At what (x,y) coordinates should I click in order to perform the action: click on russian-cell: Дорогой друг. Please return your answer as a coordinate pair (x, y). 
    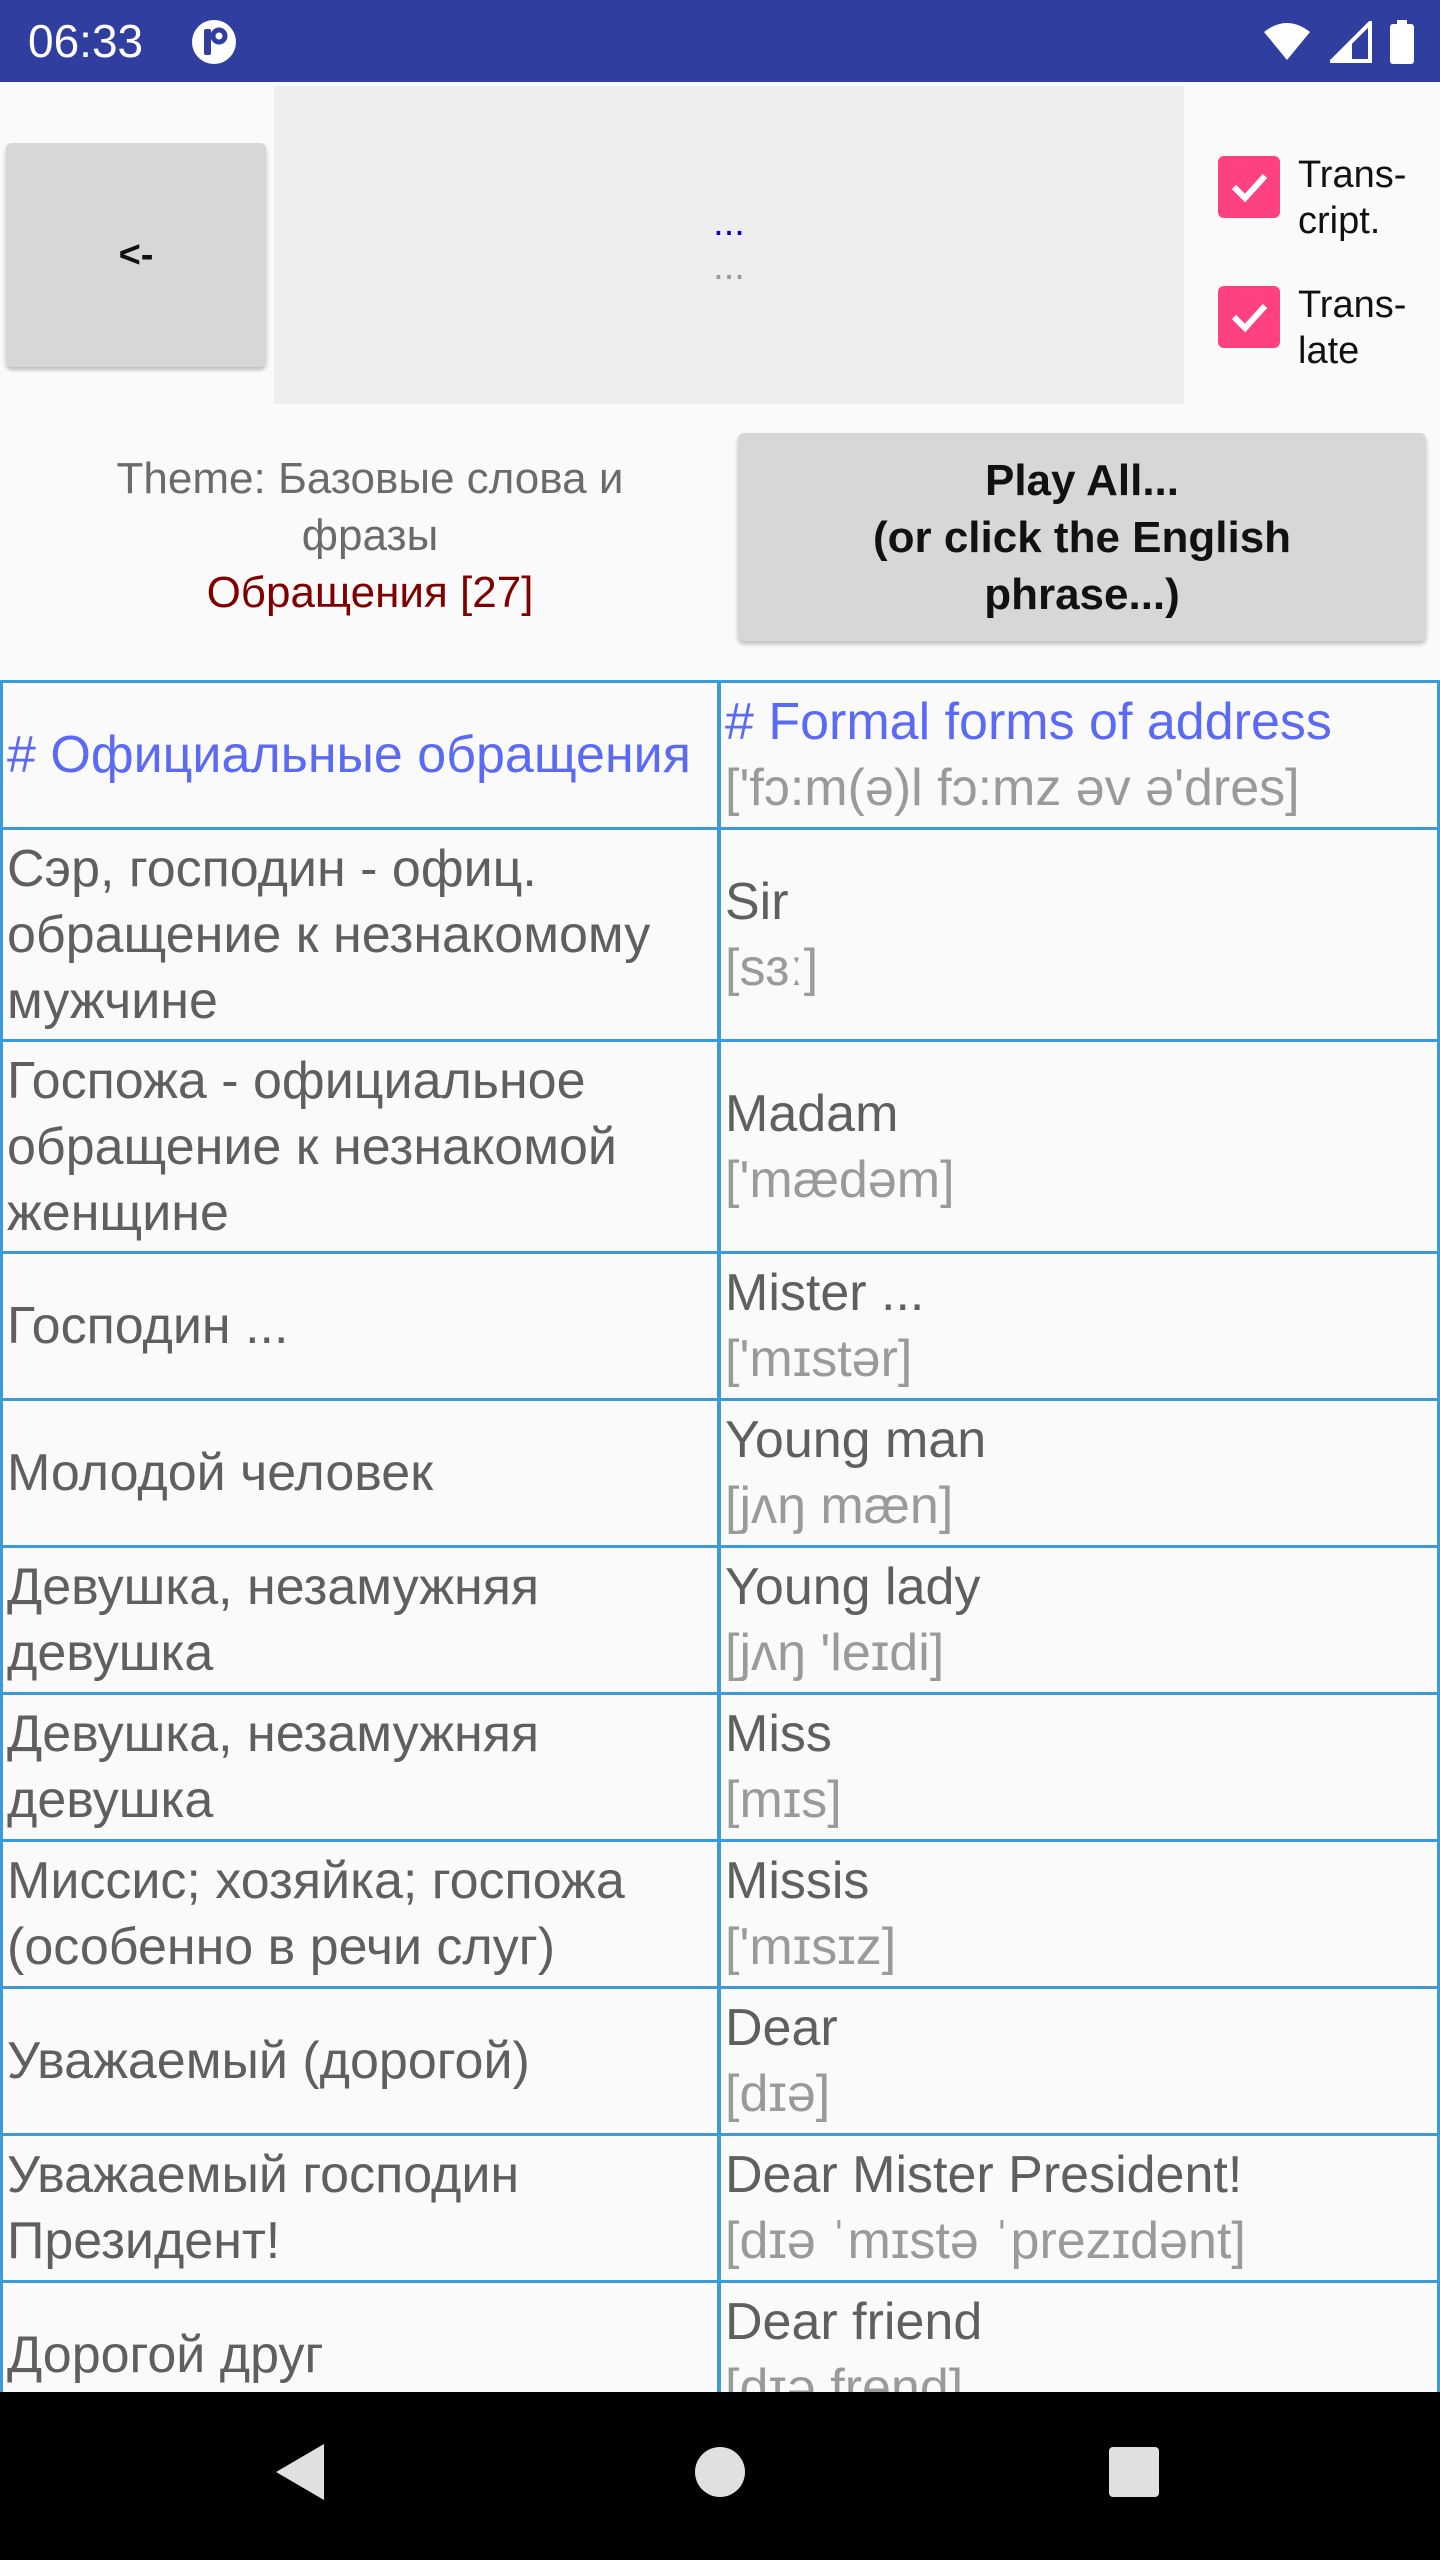
    Looking at the image, I should click on (360, 2336).